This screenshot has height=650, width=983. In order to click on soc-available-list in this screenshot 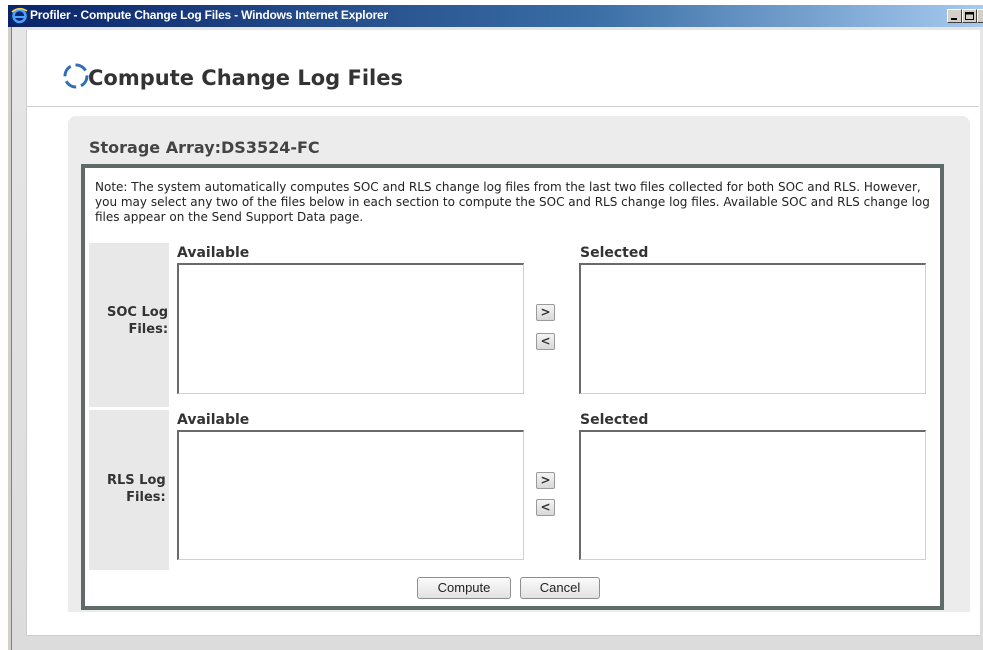, I will do `click(350, 328)`.